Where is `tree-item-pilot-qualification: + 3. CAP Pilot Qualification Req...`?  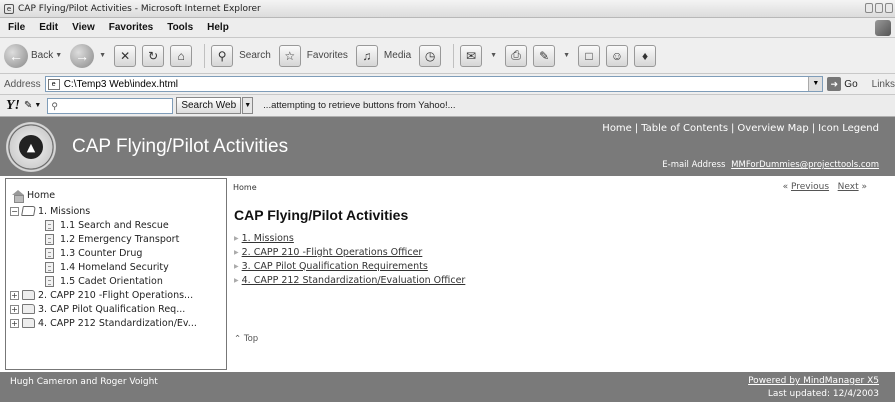
tree-item-pilot-qualification: + 3. CAP Pilot Qualification Req... is located at coordinates (118, 309).